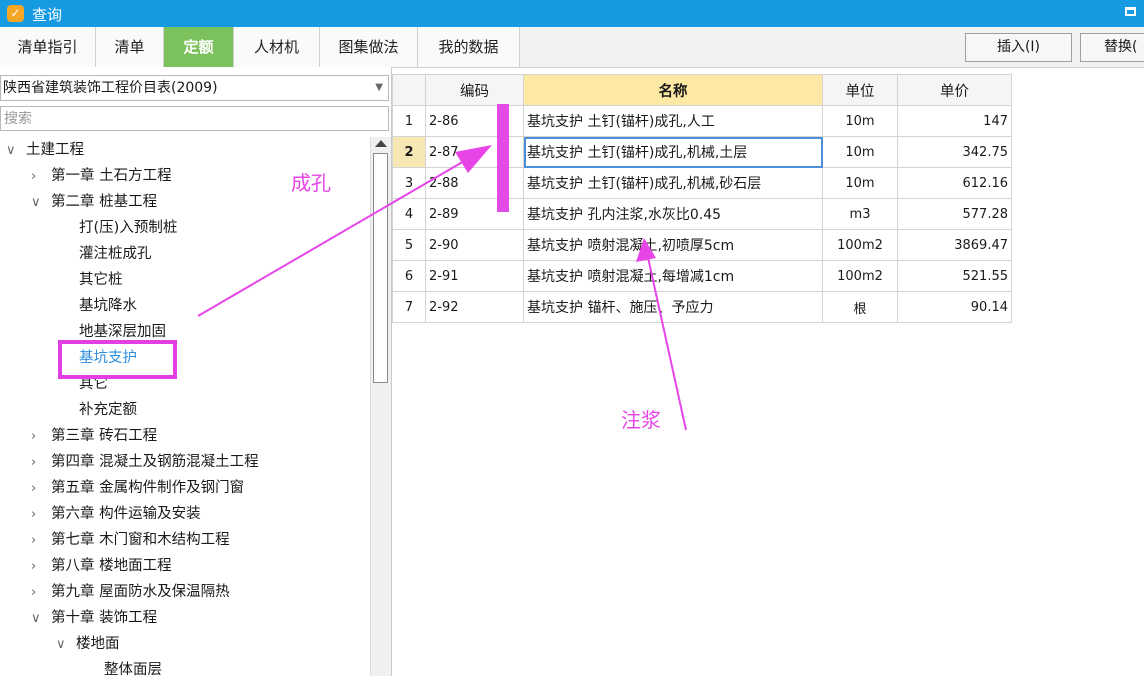 This screenshot has height=676, width=1144. Describe the element at coordinates (409, 121) in the screenshot. I see `row-number: 1` at that location.